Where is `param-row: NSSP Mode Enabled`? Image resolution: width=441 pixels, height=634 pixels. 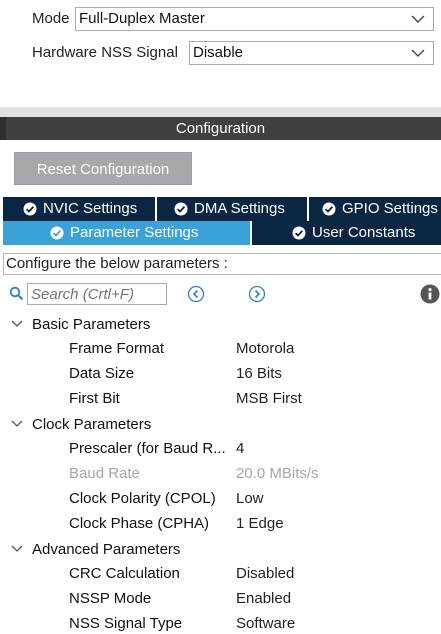
param-row: NSSP Mode Enabled is located at coordinates (220, 599).